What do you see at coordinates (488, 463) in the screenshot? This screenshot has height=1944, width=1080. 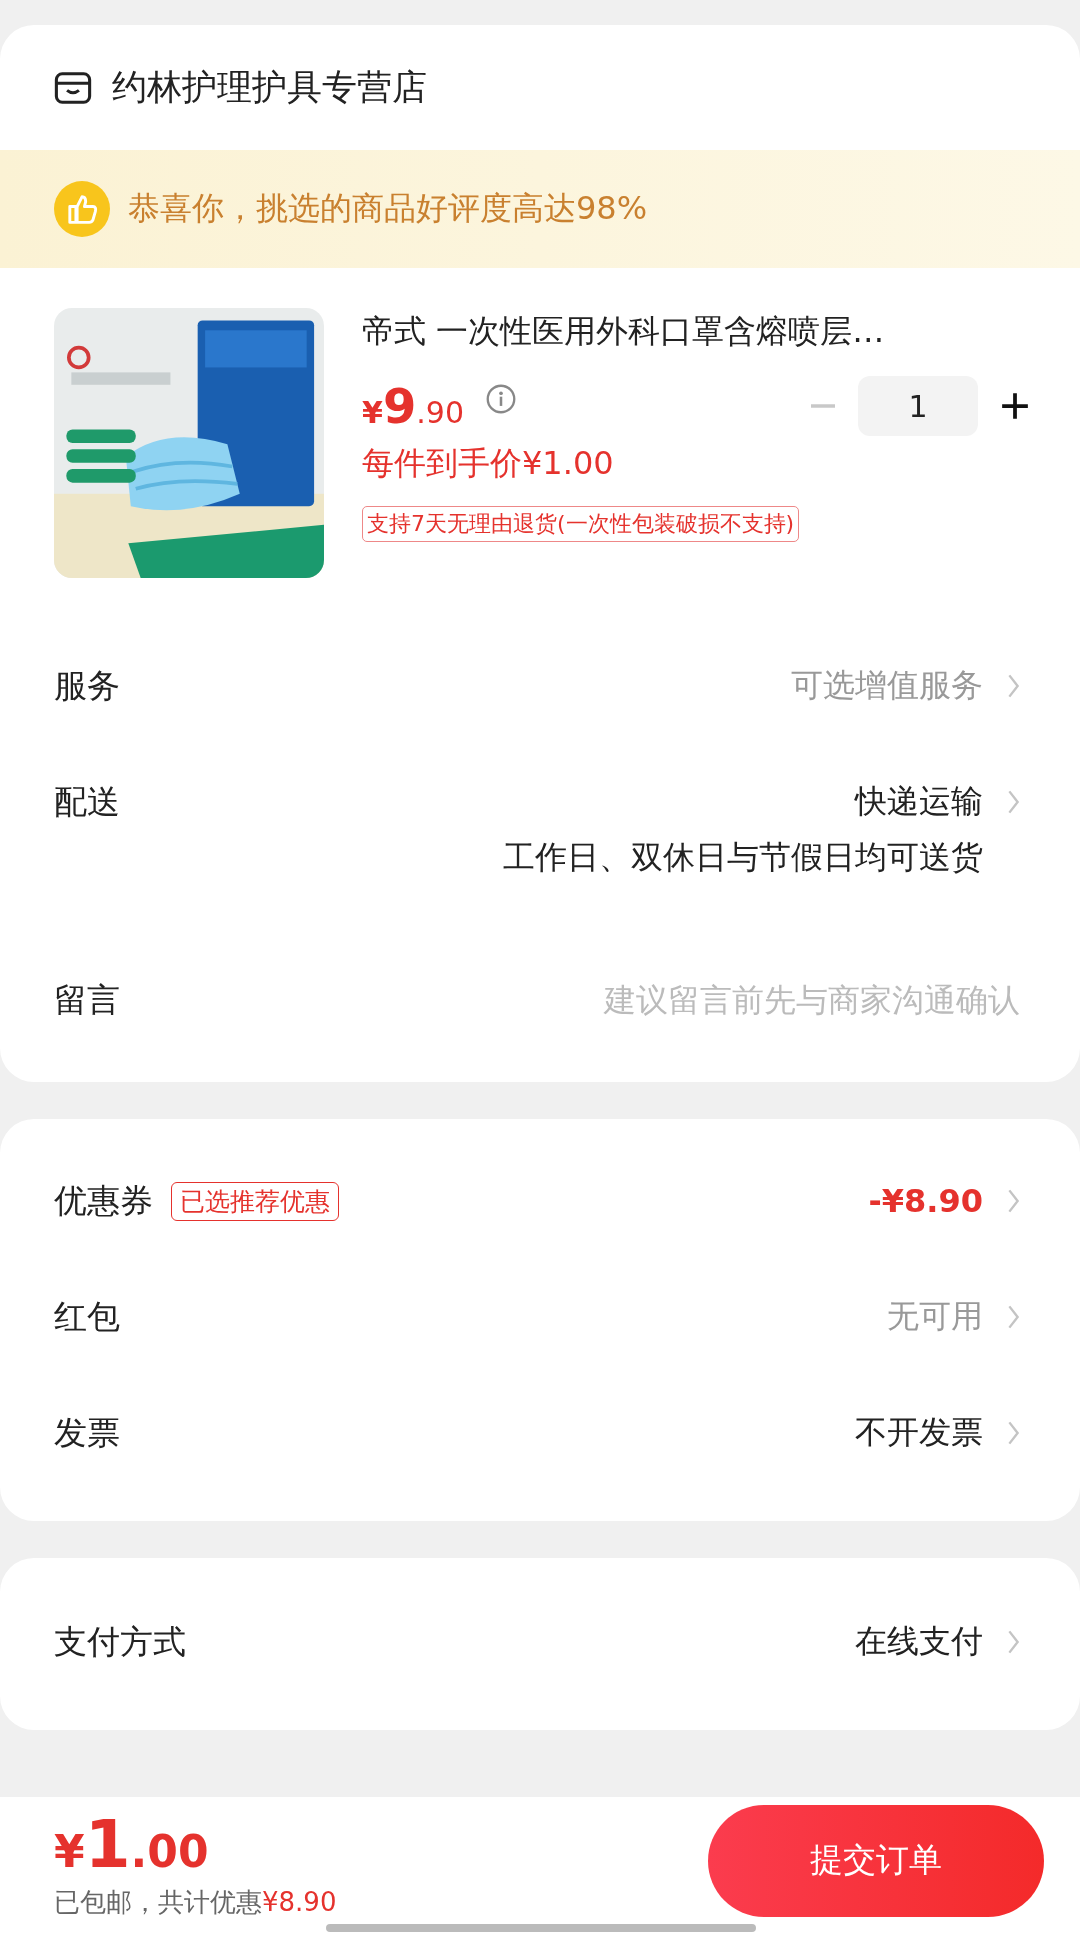 I see `unit-price: 每件到手价¥1.00` at bounding box center [488, 463].